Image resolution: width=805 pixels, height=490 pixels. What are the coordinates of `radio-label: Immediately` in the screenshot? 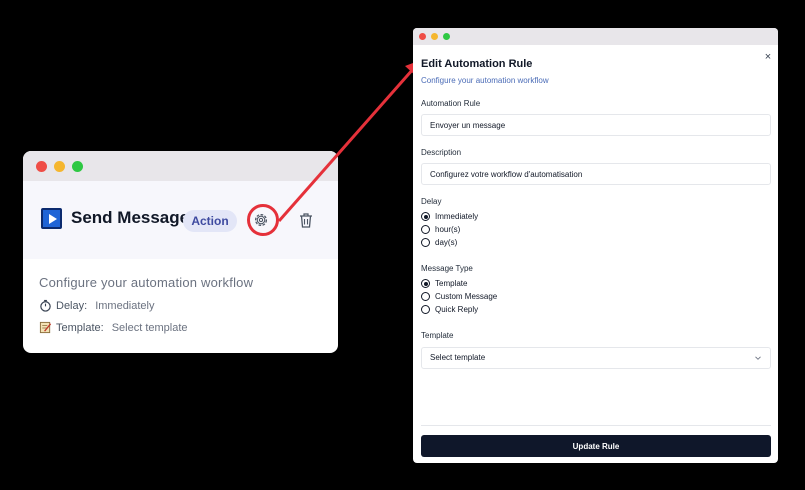 It's located at (457, 216).